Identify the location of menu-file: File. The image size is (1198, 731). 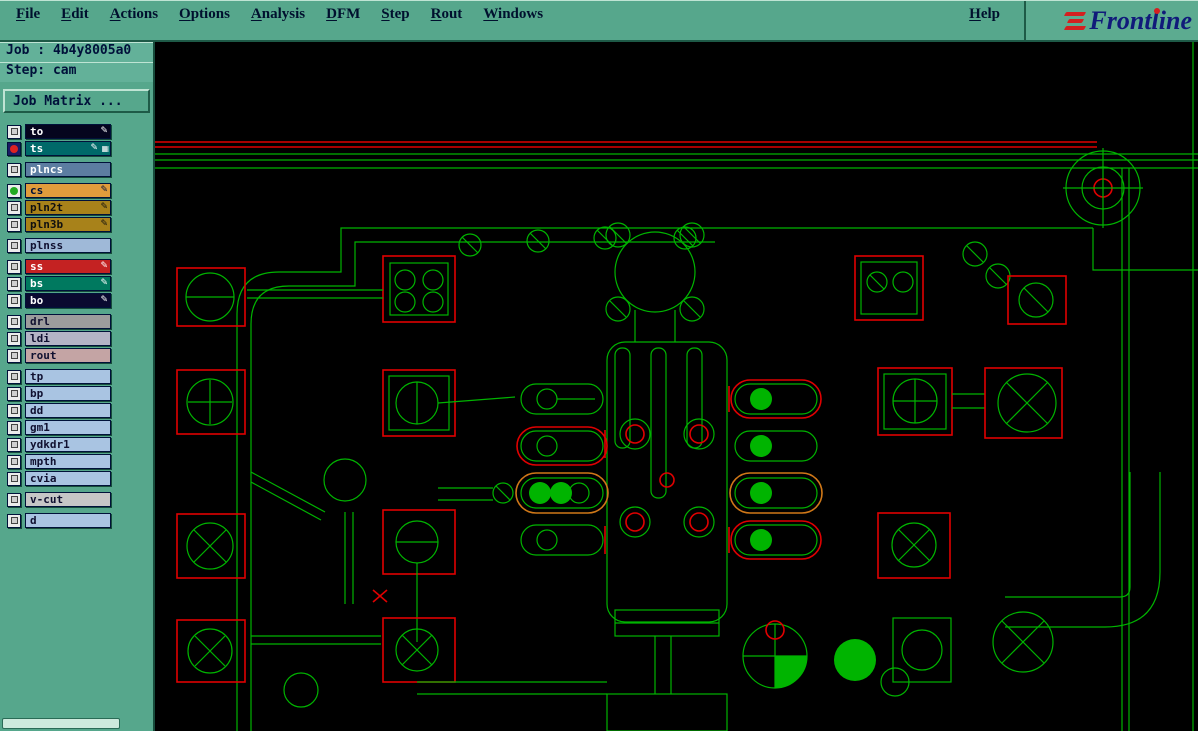
(28, 14).